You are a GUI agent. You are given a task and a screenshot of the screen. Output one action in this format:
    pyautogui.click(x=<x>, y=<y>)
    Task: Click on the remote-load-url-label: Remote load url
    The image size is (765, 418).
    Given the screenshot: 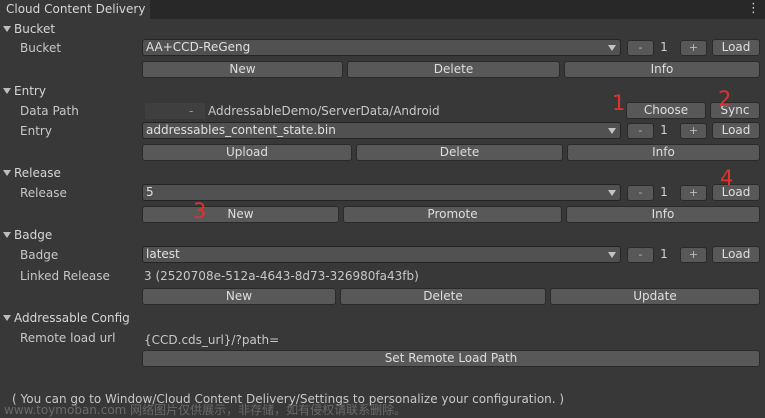 What is the action you would take?
    pyautogui.click(x=68, y=338)
    